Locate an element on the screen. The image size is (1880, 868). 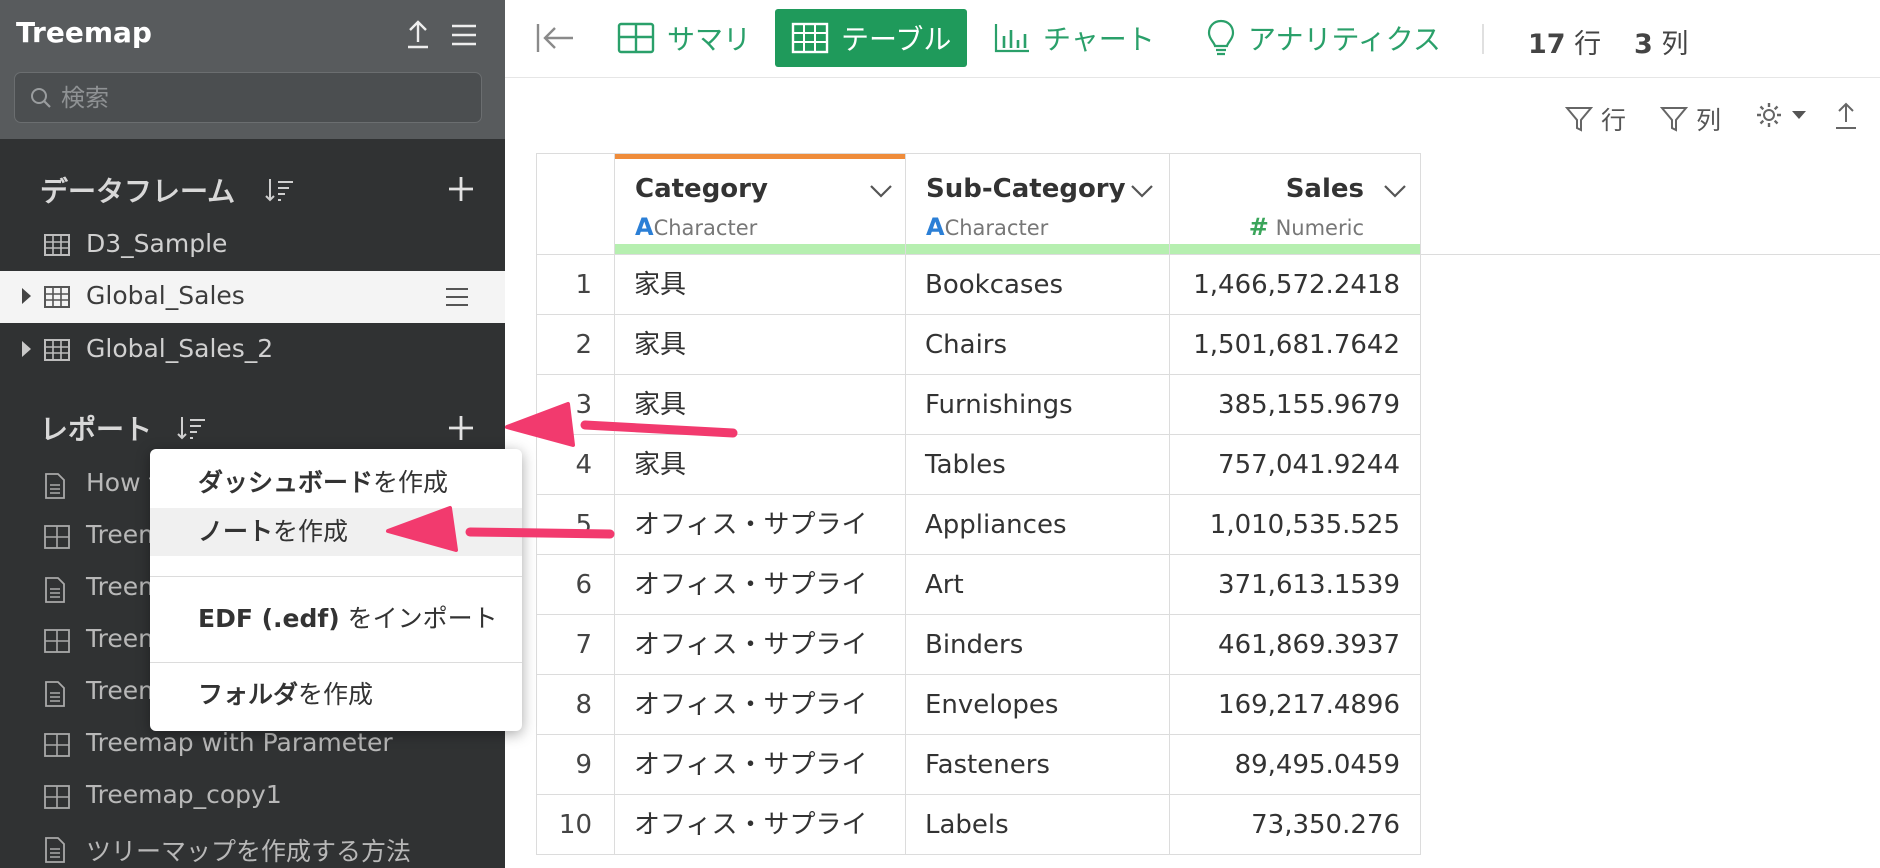
annotation-overlay is located at coordinates (562, 477).